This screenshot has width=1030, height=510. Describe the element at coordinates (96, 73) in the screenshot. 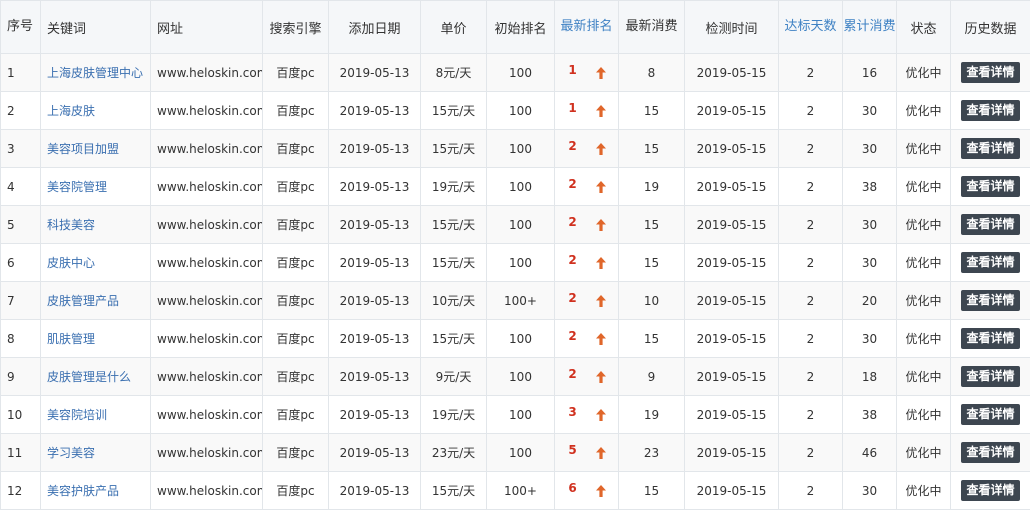

I see `keyword-link: 上海皮肤管理中心` at that location.